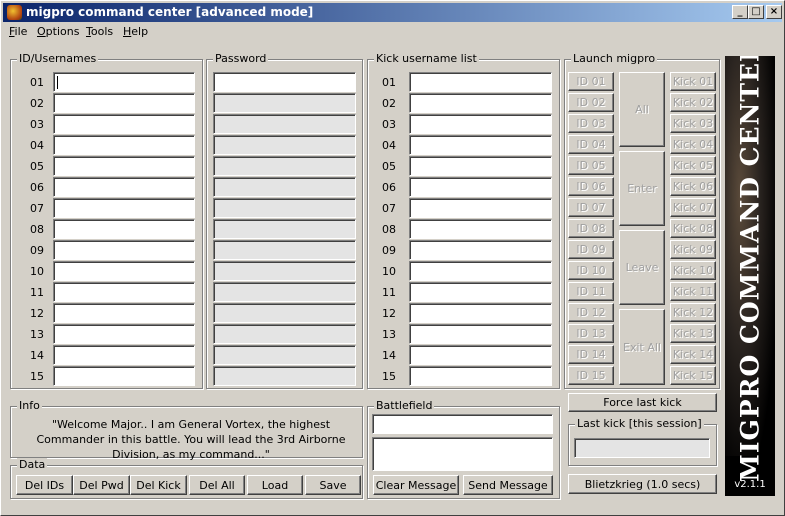 The image size is (785, 516). Describe the element at coordinates (693, 123) in the screenshot. I see `kick-button: Kick 03` at that location.